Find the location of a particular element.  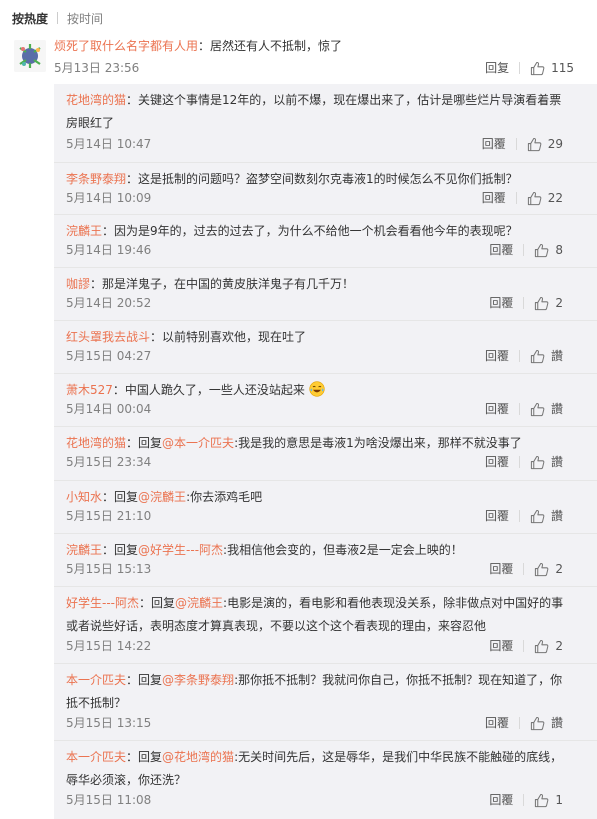

reply-author-link: 李条野泰翔 is located at coordinates (96, 179).